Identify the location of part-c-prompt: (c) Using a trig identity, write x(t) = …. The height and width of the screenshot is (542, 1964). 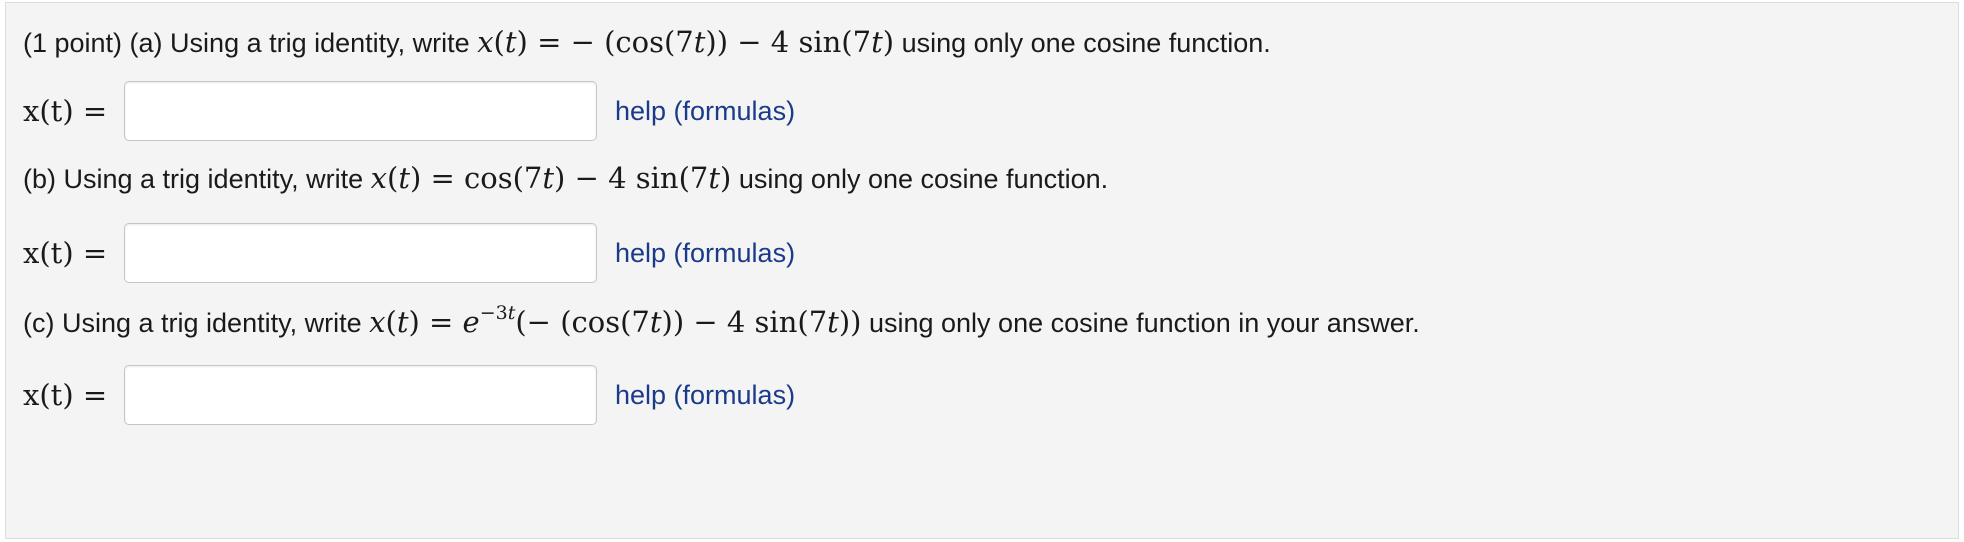
(721, 322).